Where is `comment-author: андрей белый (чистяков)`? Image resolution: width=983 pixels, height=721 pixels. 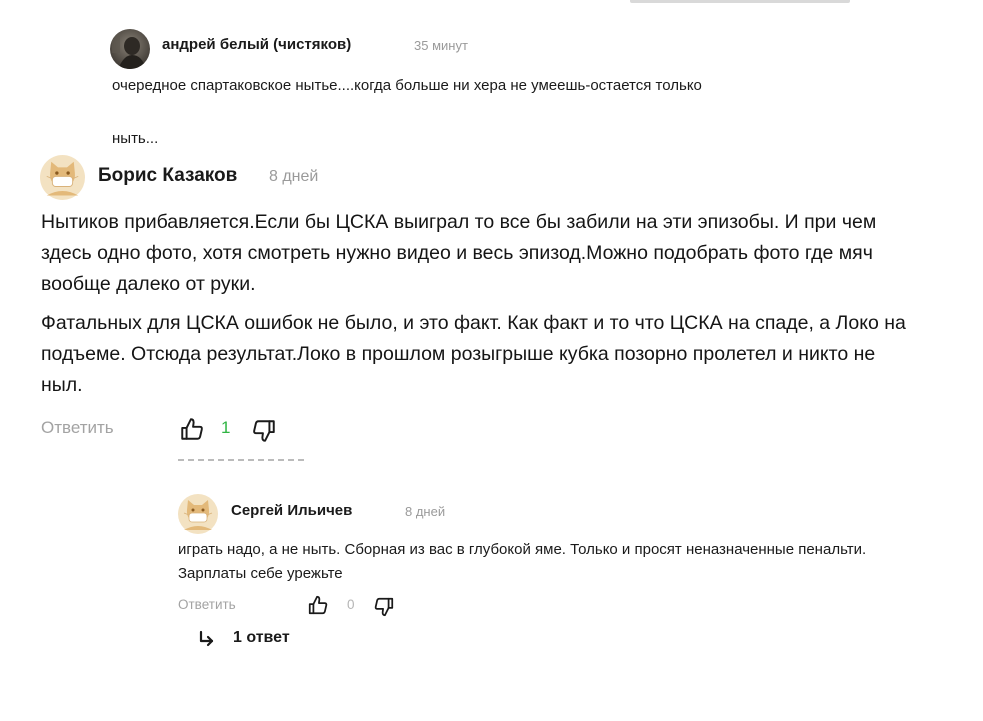 comment-author: андрей белый (чистяков) is located at coordinates (256, 44).